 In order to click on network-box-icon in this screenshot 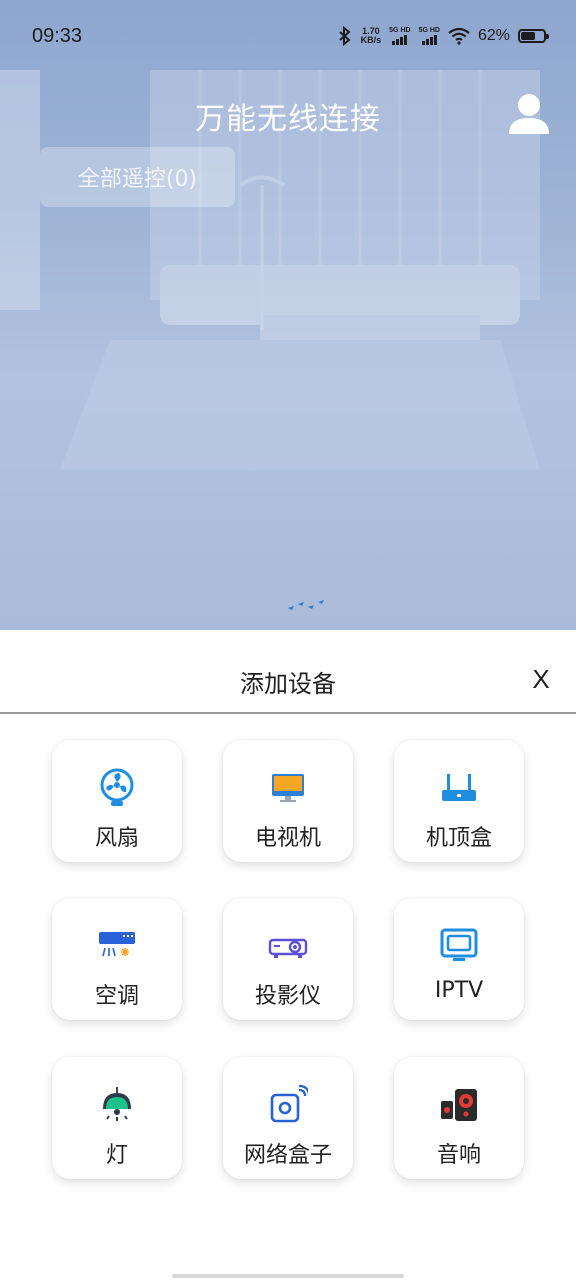, I will do `click(289, 1104)`.